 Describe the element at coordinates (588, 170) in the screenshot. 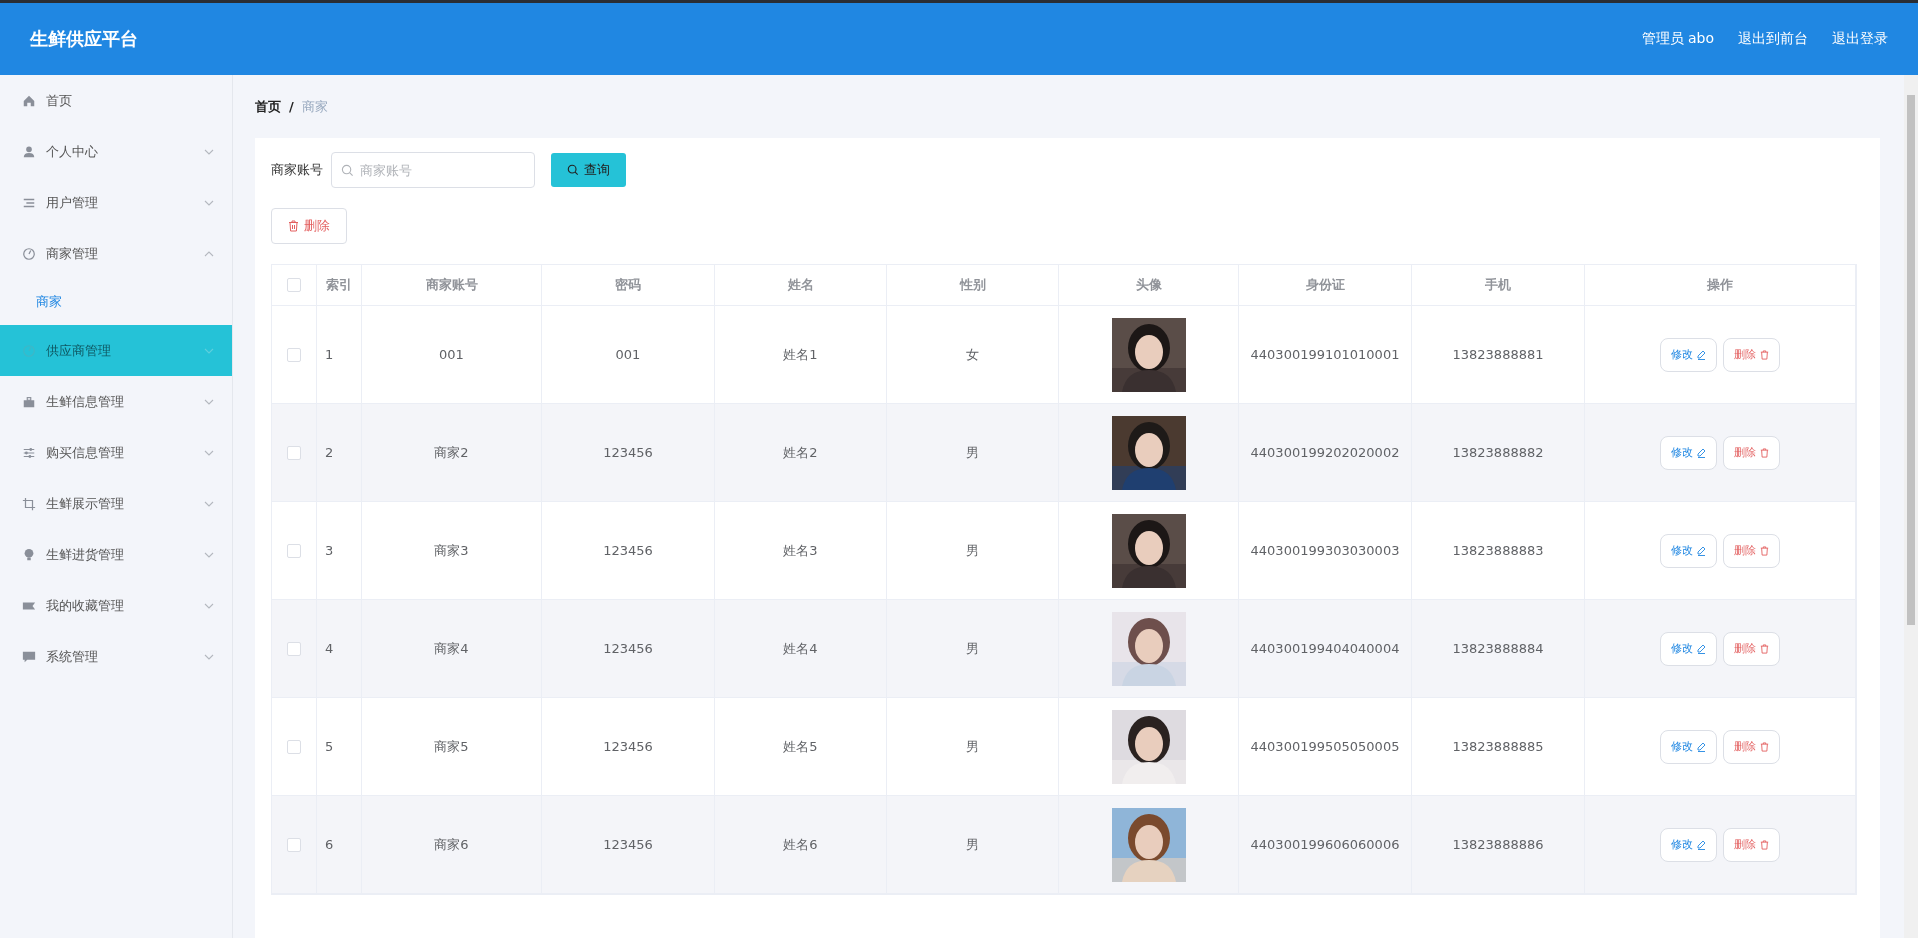

I see `search-button: 查询` at that location.